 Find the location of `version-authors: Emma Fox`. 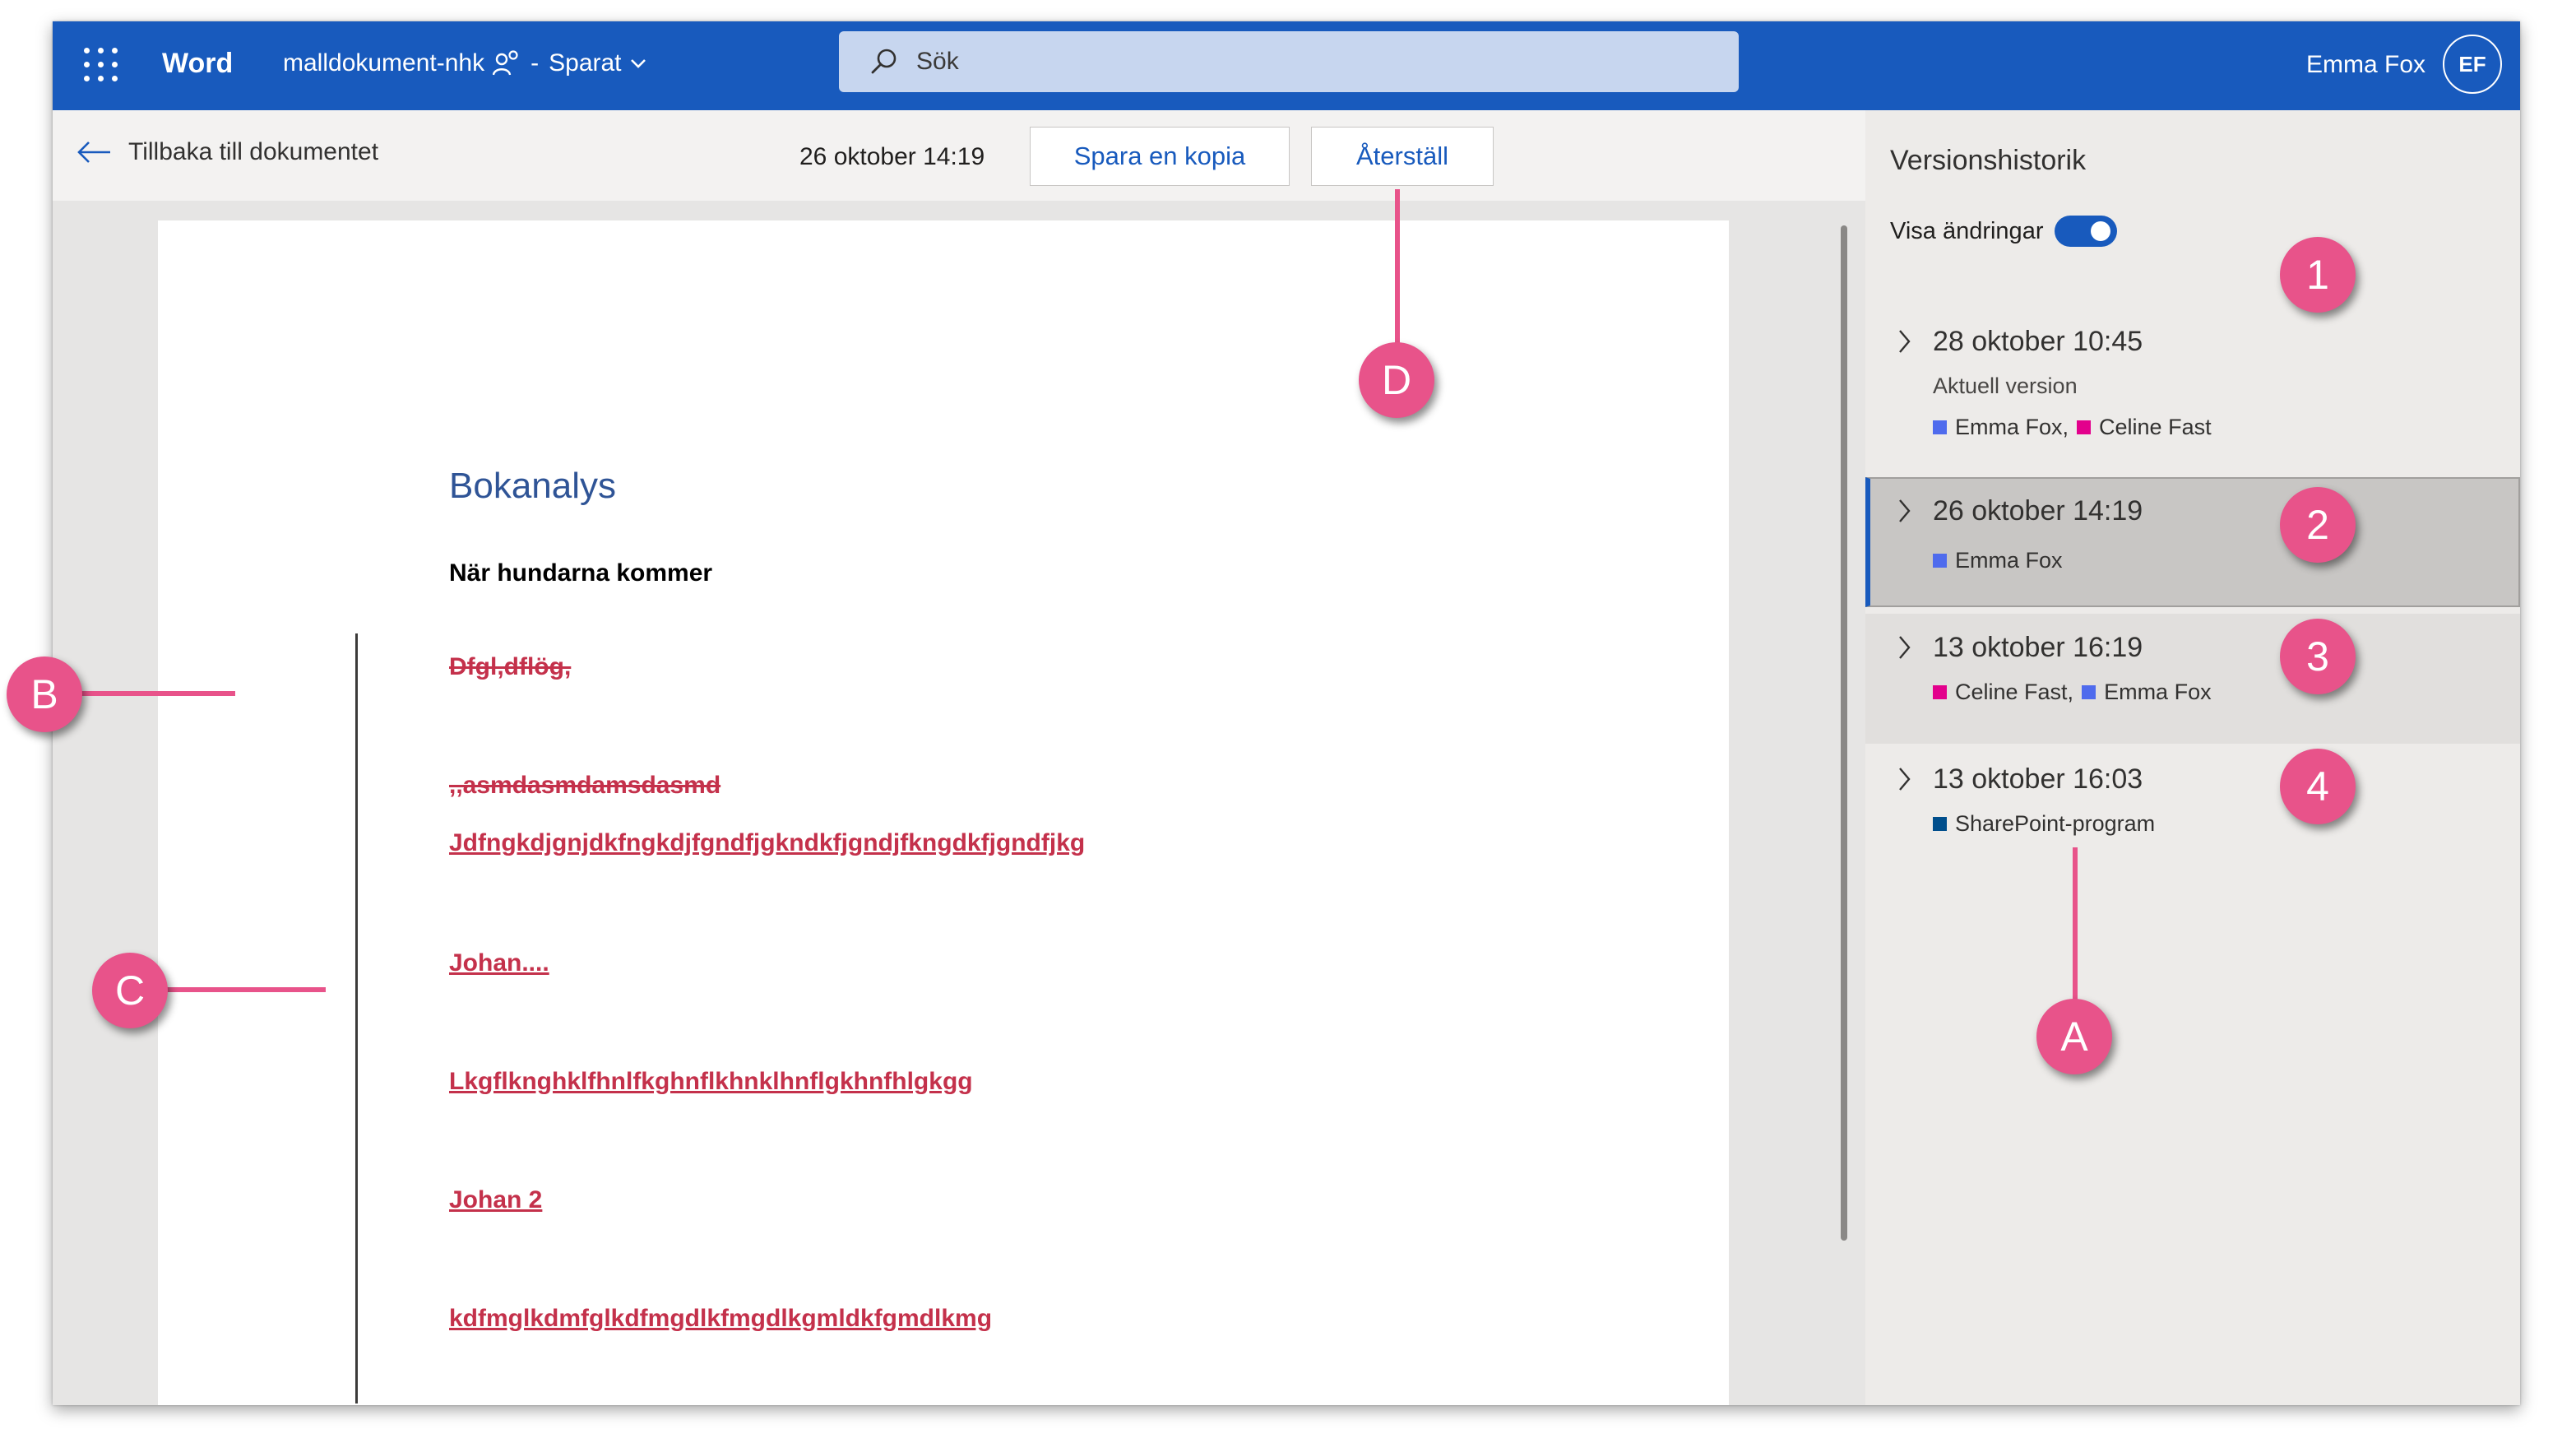

version-authors: Emma Fox is located at coordinates (1998, 560).